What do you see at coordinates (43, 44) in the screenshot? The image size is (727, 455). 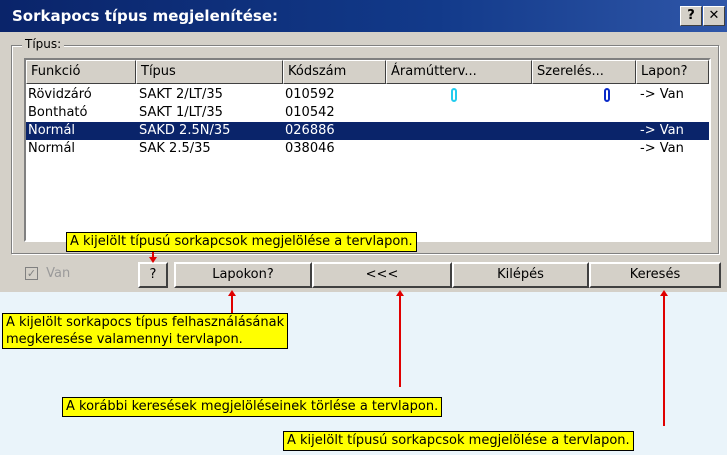 I see `group-label: Típus:` at bounding box center [43, 44].